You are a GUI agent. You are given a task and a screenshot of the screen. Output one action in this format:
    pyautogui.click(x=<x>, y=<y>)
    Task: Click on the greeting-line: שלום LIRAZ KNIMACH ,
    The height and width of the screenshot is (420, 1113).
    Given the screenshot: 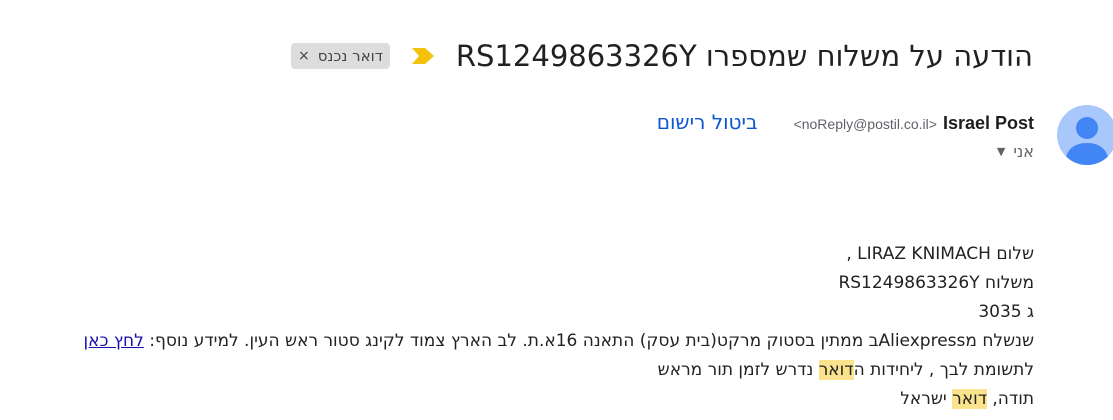 What is the action you would take?
    pyautogui.click(x=940, y=254)
    